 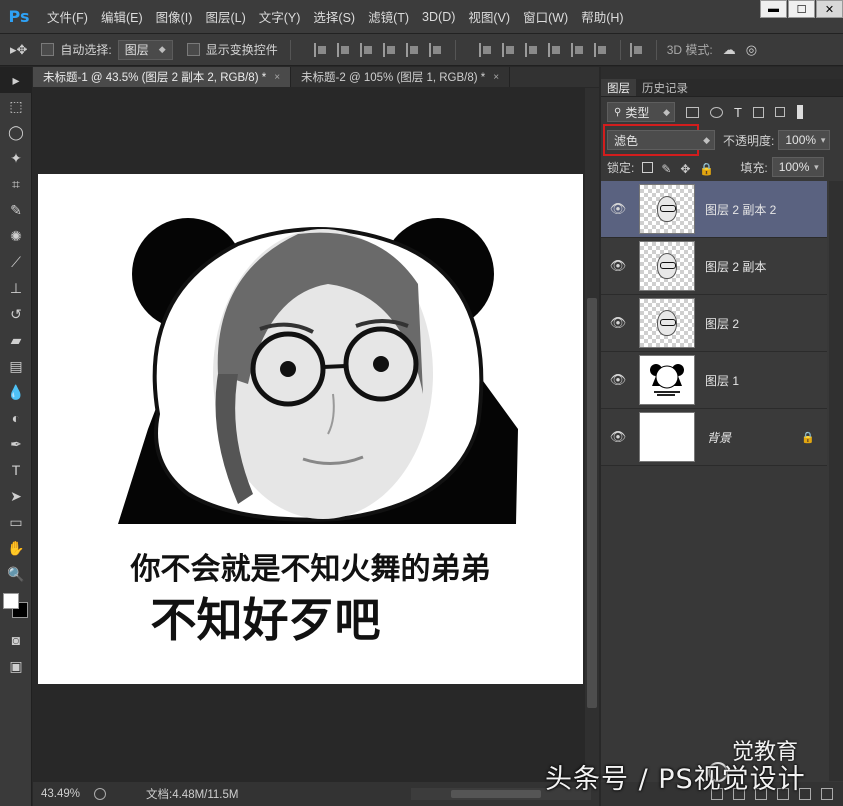 What do you see at coordinates (735, 266) in the screenshot?
I see `layer-name: 图层 2 副本` at bounding box center [735, 266].